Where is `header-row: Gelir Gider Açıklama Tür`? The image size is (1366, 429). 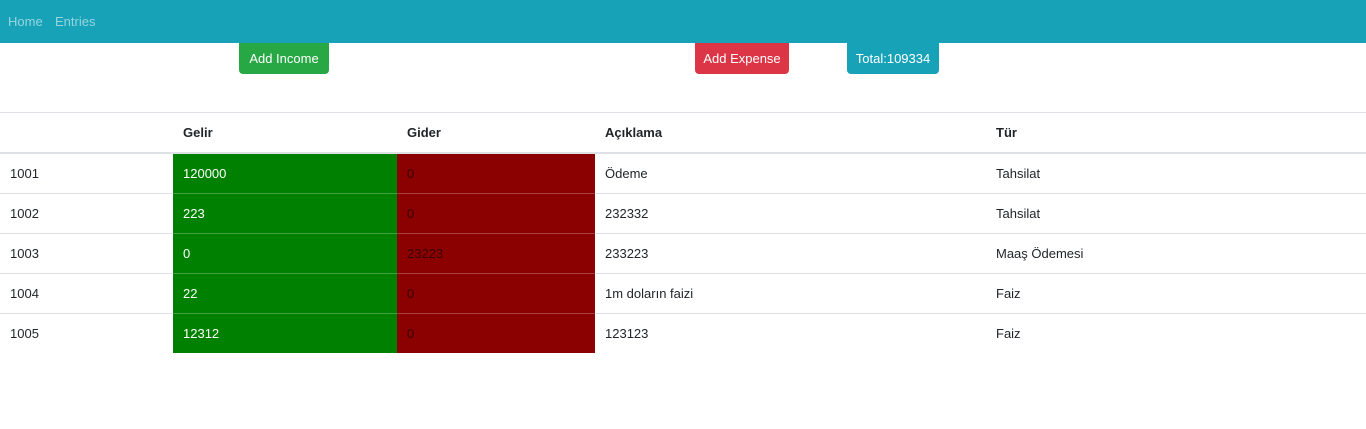
header-row: Gelir Gider Açıklama Tür is located at coordinates (683, 133).